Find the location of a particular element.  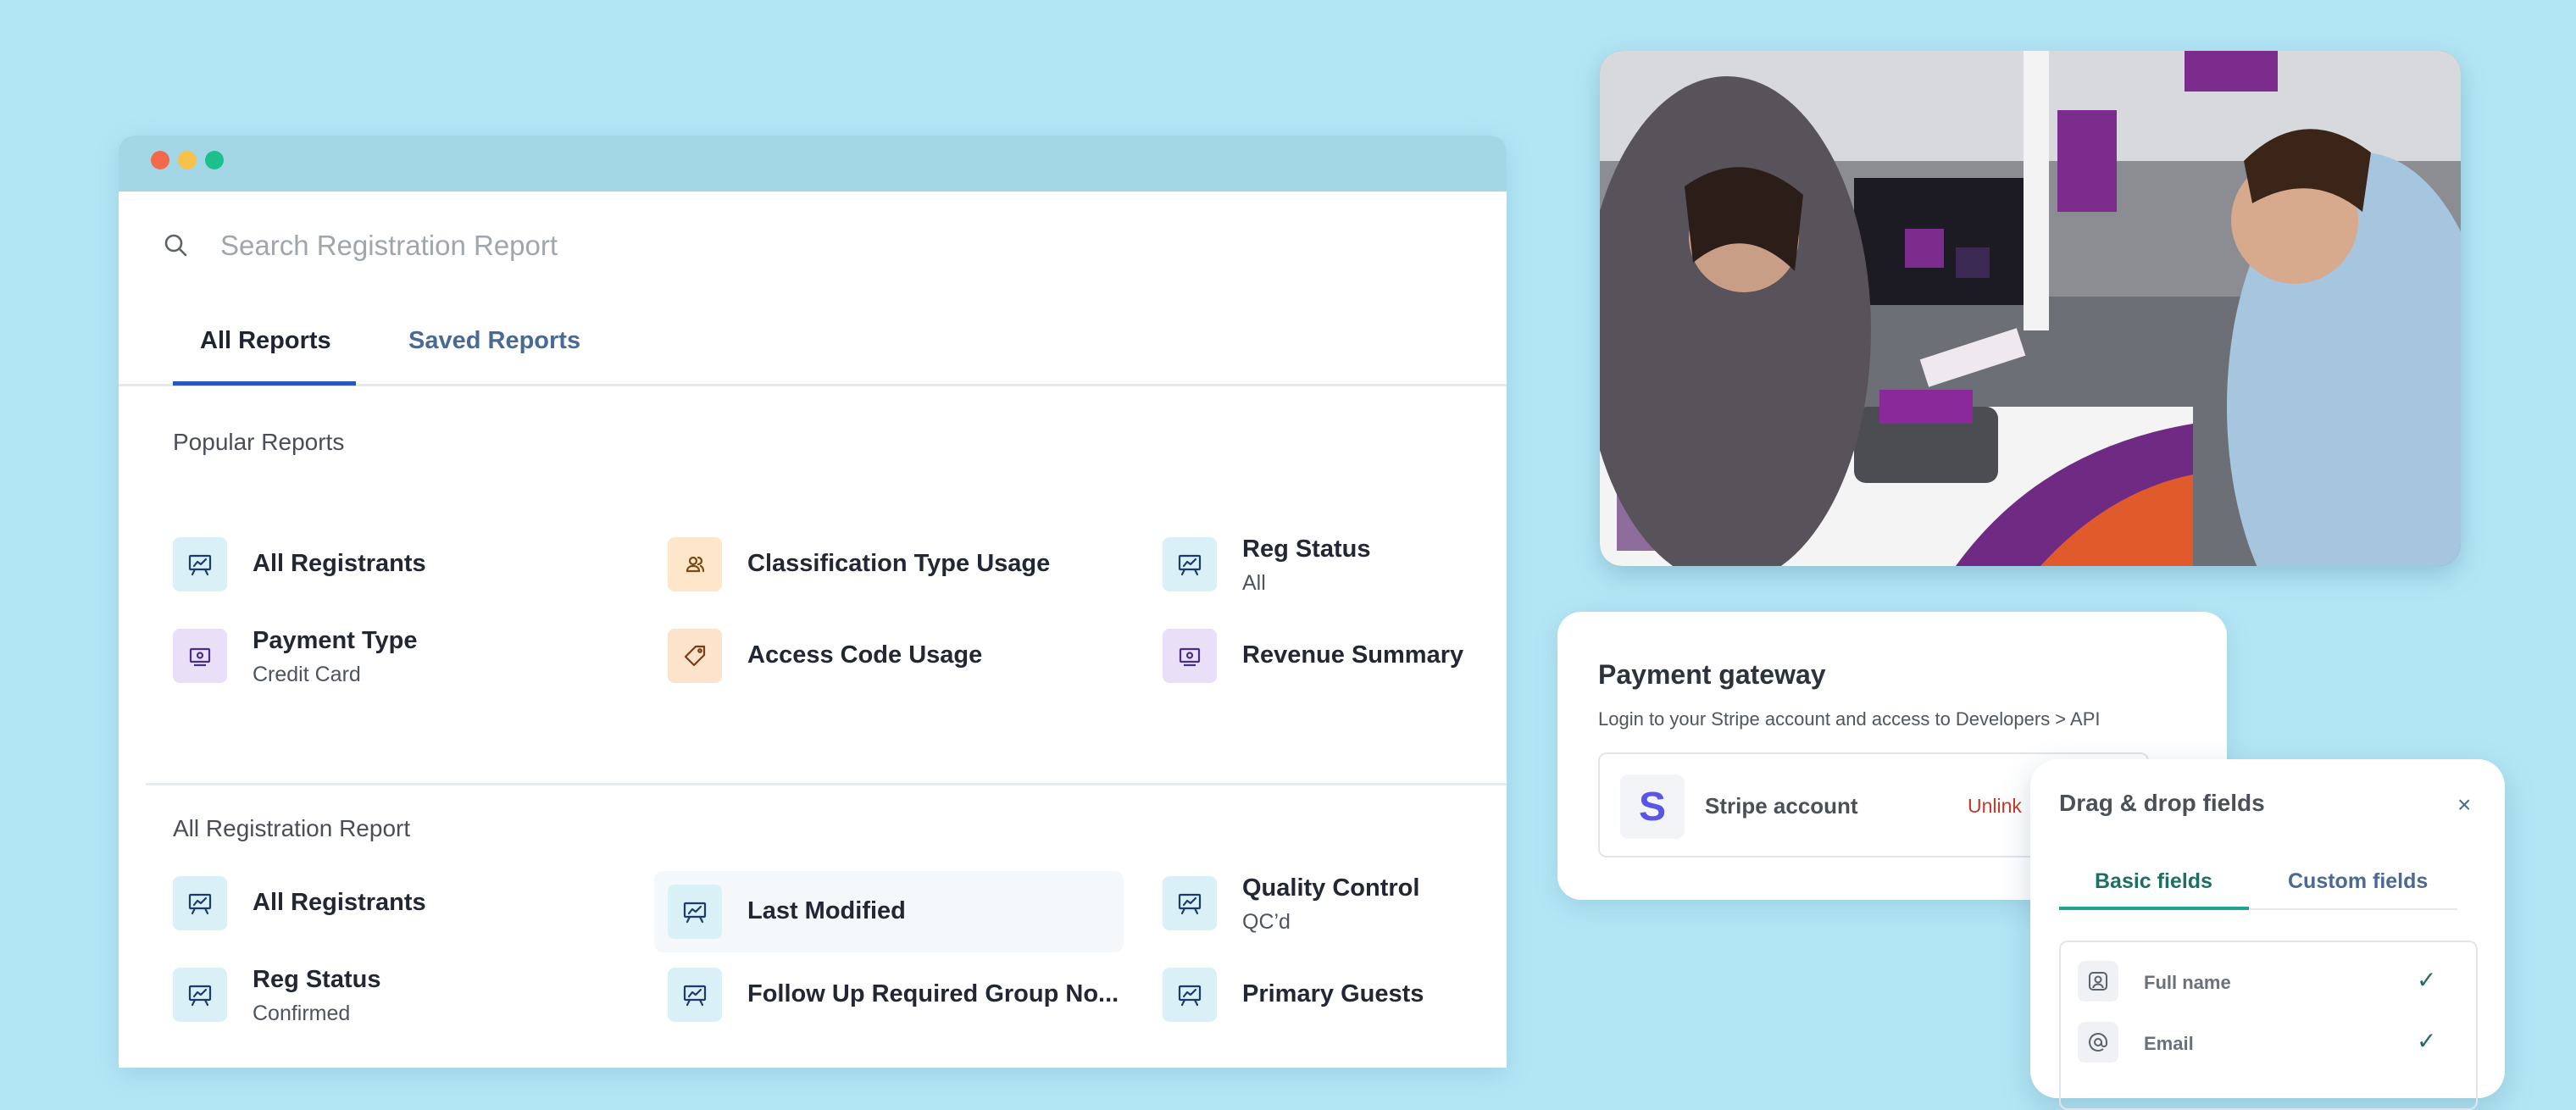

search-input is located at coordinates (812, 245).